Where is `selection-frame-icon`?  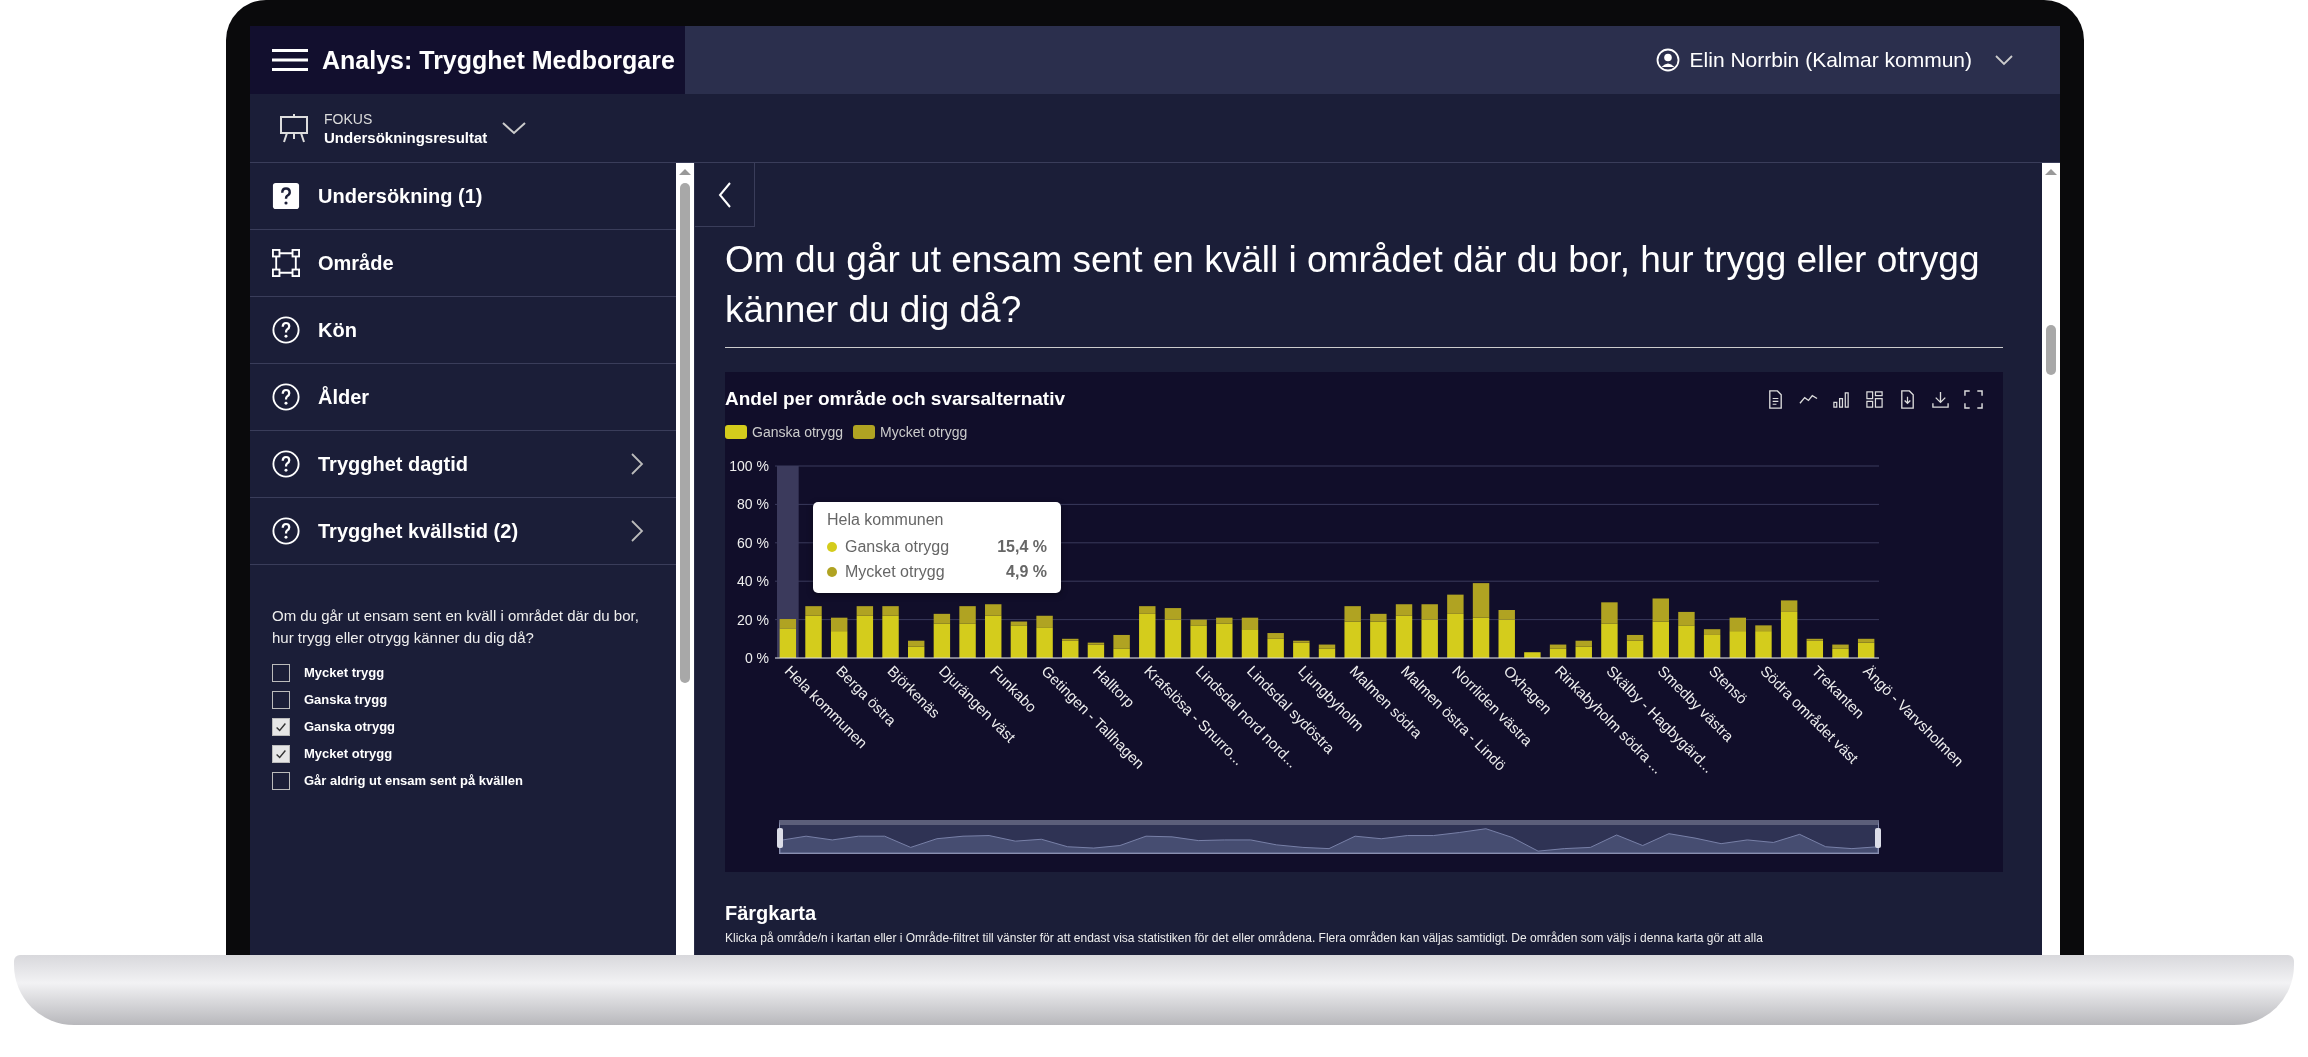 selection-frame-icon is located at coordinates (286, 263).